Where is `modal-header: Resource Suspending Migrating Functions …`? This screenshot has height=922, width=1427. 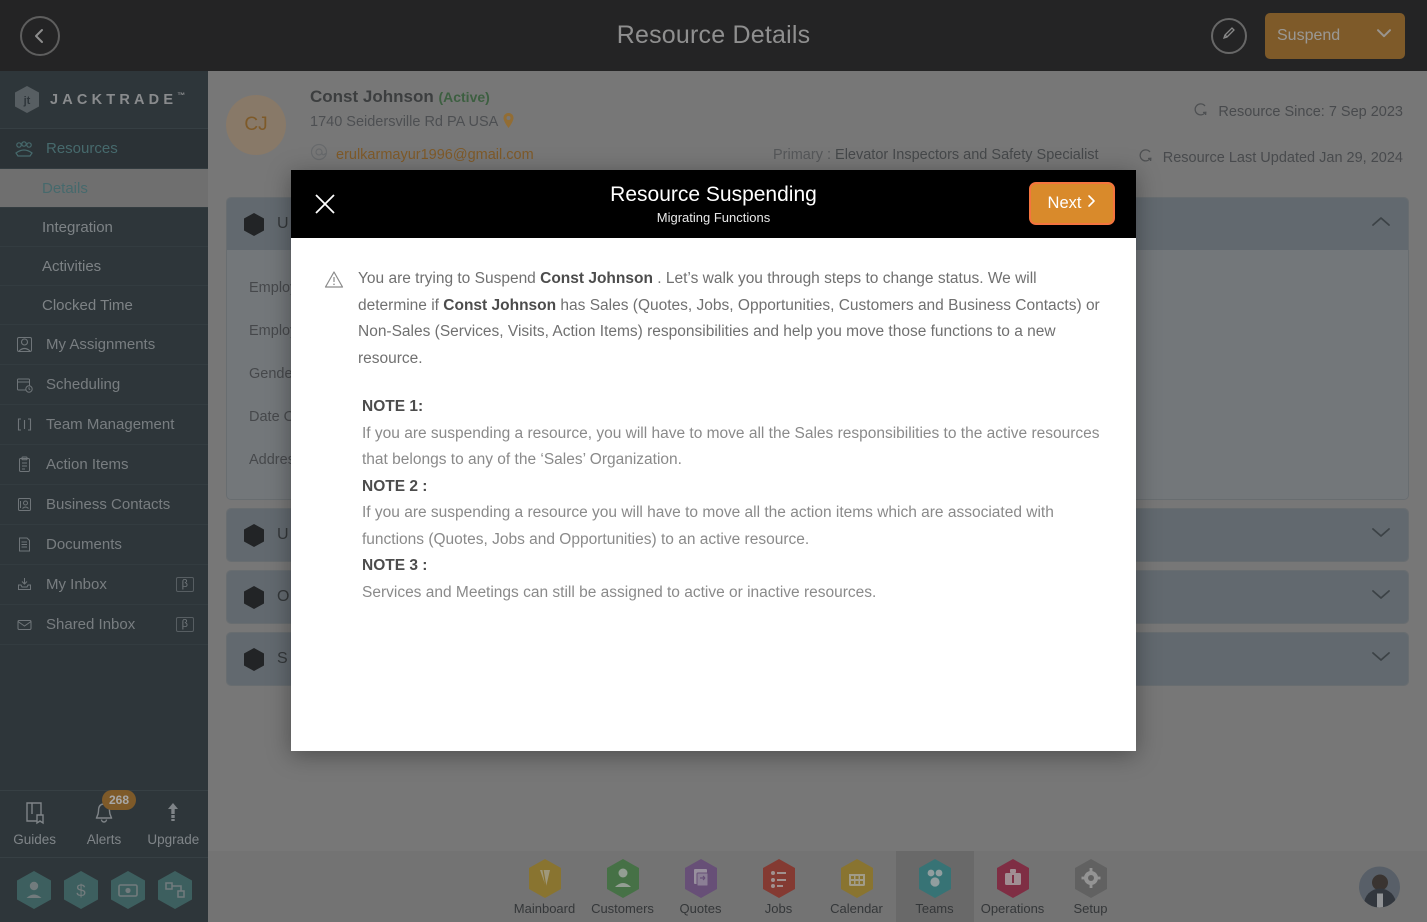 modal-header: Resource Suspending Migrating Functions … is located at coordinates (713, 204).